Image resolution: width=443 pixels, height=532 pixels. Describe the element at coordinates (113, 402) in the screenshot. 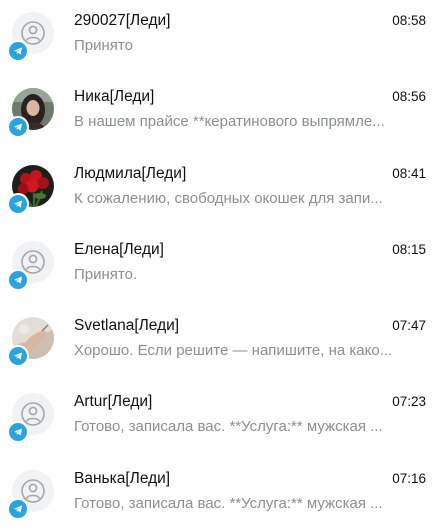

I see `chat-name: Artur[Леди]` at that location.